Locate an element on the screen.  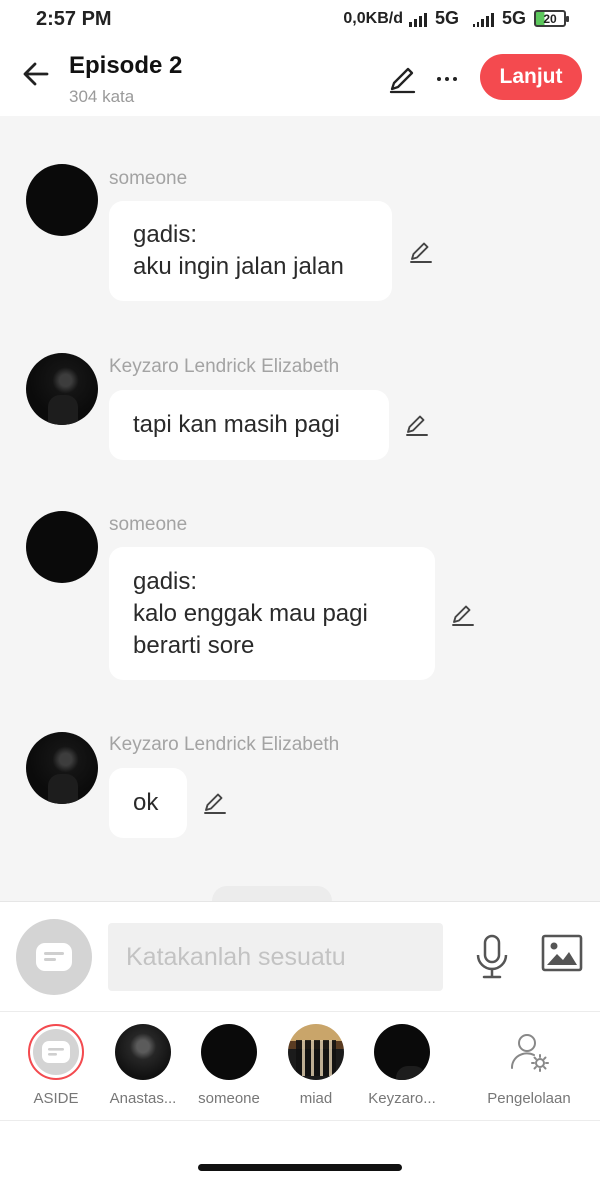
management-button: Pengelolaan is located at coordinates (529, 1065).